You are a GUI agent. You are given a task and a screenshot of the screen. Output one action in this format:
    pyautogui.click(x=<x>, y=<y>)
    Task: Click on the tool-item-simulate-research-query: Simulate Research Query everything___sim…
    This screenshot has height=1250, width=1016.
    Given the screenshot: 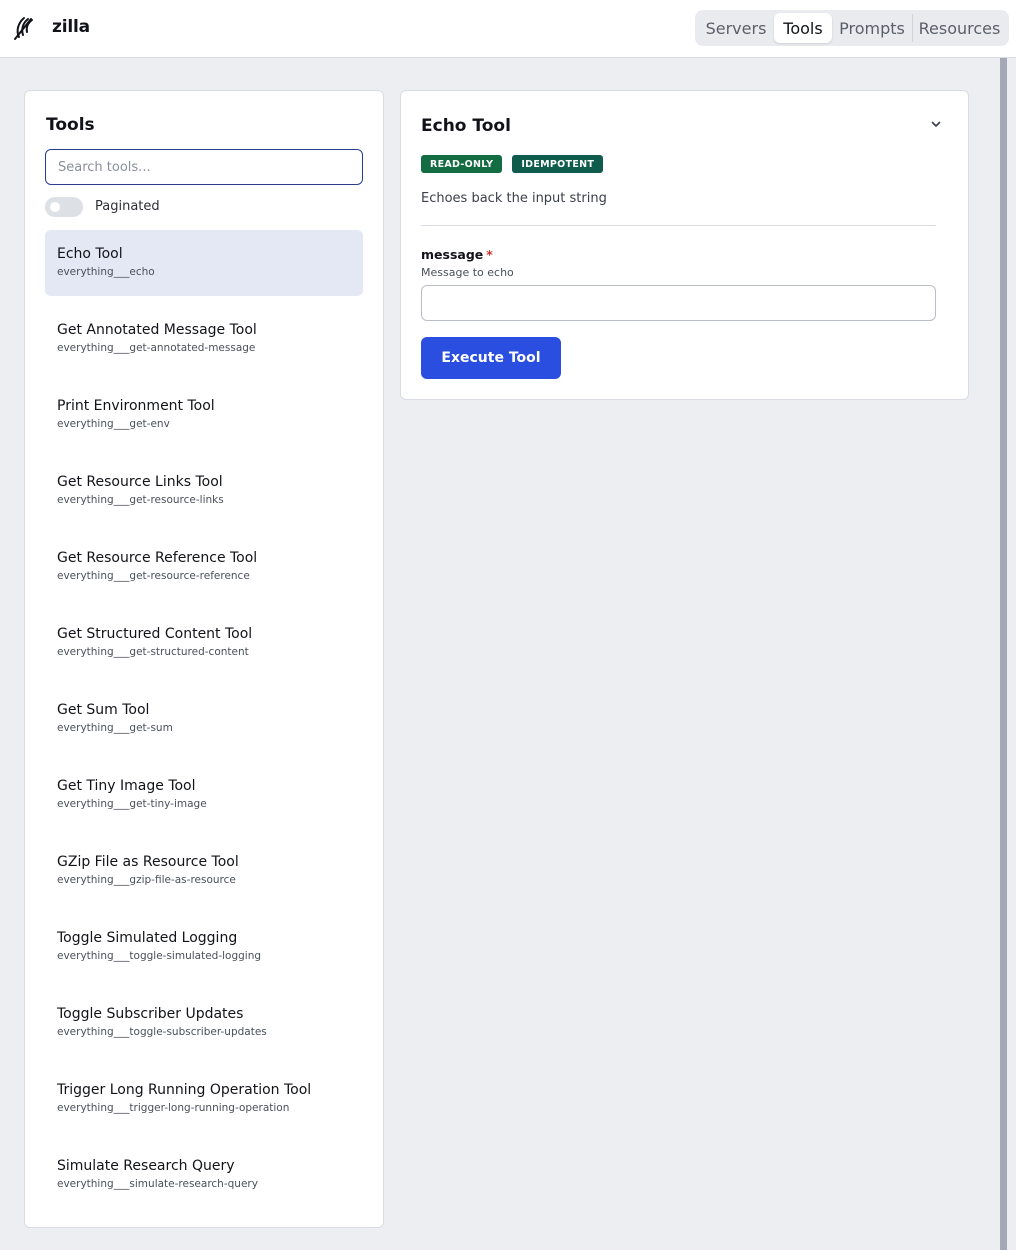 What is the action you would take?
    pyautogui.click(x=204, y=1175)
    